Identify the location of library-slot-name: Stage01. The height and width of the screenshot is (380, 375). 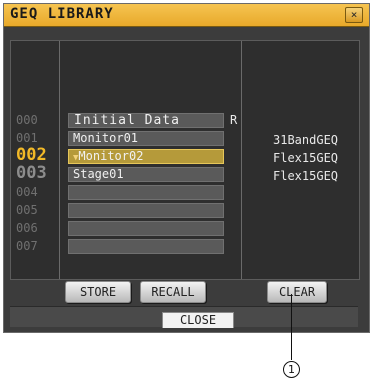
(146, 174).